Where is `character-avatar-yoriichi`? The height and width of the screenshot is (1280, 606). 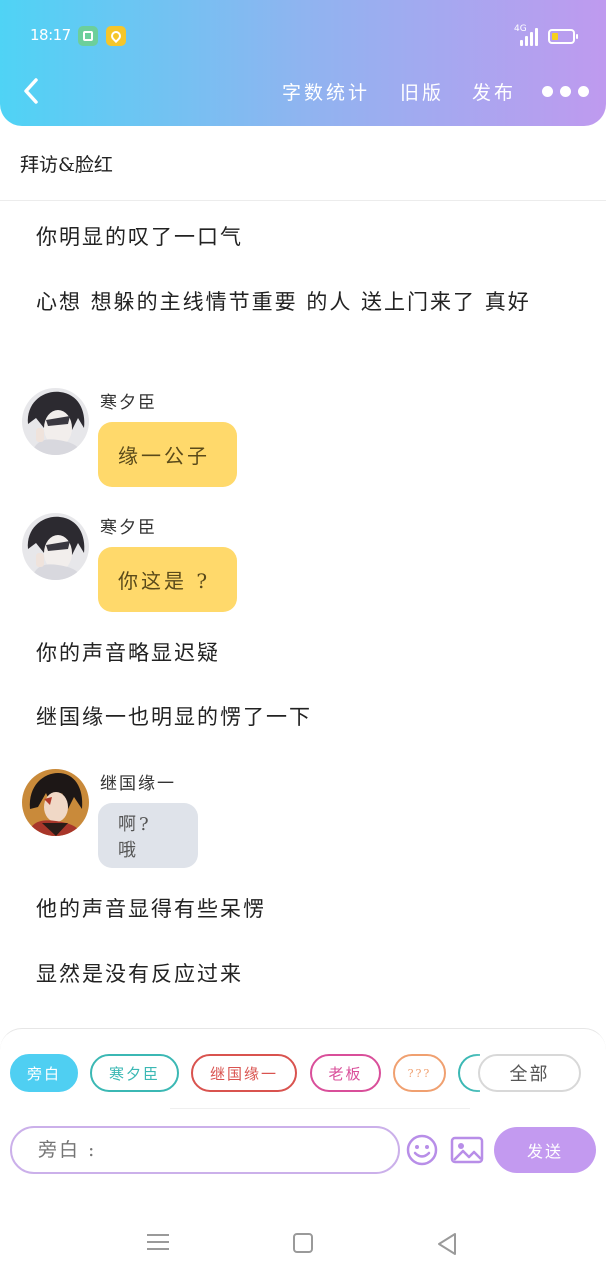 character-avatar-yoriichi is located at coordinates (55, 802).